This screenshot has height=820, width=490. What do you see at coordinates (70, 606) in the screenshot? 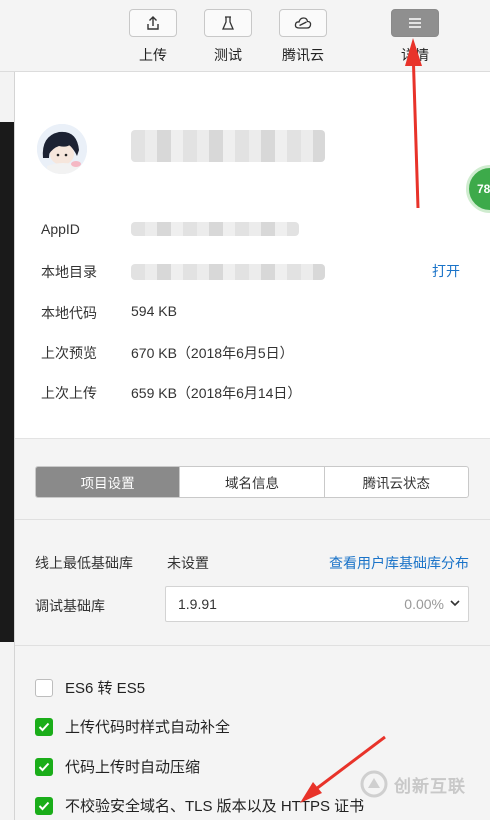
I see `debug-library-label: 调试基础库` at bounding box center [70, 606].